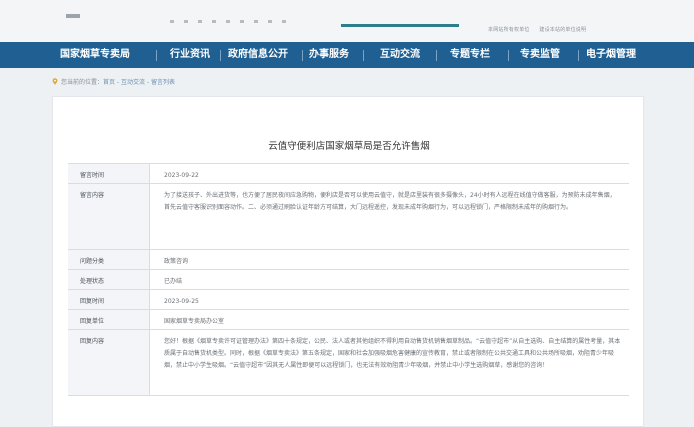 This screenshot has height=427, width=694. Describe the element at coordinates (109, 362) in the screenshot. I see `row-label: 回复内容` at that location.